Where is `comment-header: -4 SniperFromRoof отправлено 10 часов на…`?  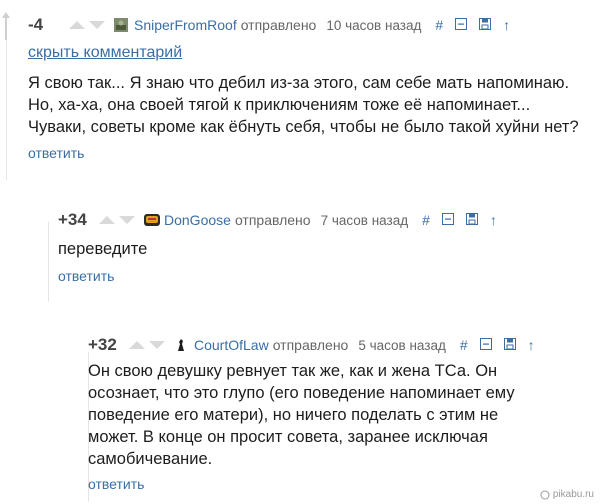
comment-header: -4 SniperFromRoof отправлено 10 часов на… is located at coordinates (269, 25).